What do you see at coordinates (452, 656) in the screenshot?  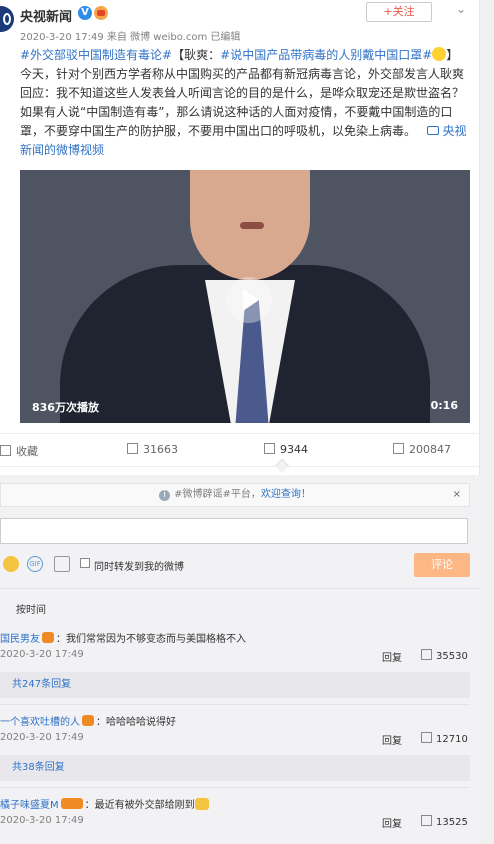 I see `comment-like-count: 35530` at bounding box center [452, 656].